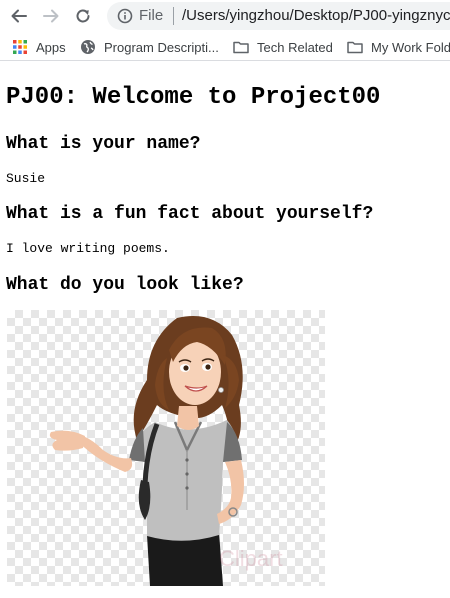 The width and height of the screenshot is (450, 598). Describe the element at coordinates (316, 15) in the screenshot. I see `url-text: /Users/yingzhou/Desktop/PJ00-yingznyc` at that location.